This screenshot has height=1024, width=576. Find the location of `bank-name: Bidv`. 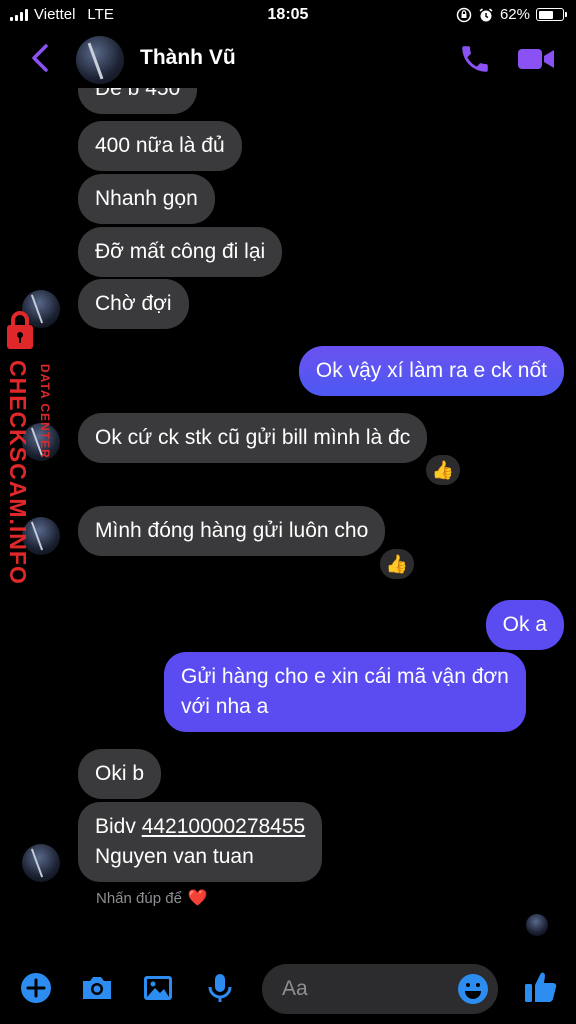

bank-name: Bidv is located at coordinates (115, 826).